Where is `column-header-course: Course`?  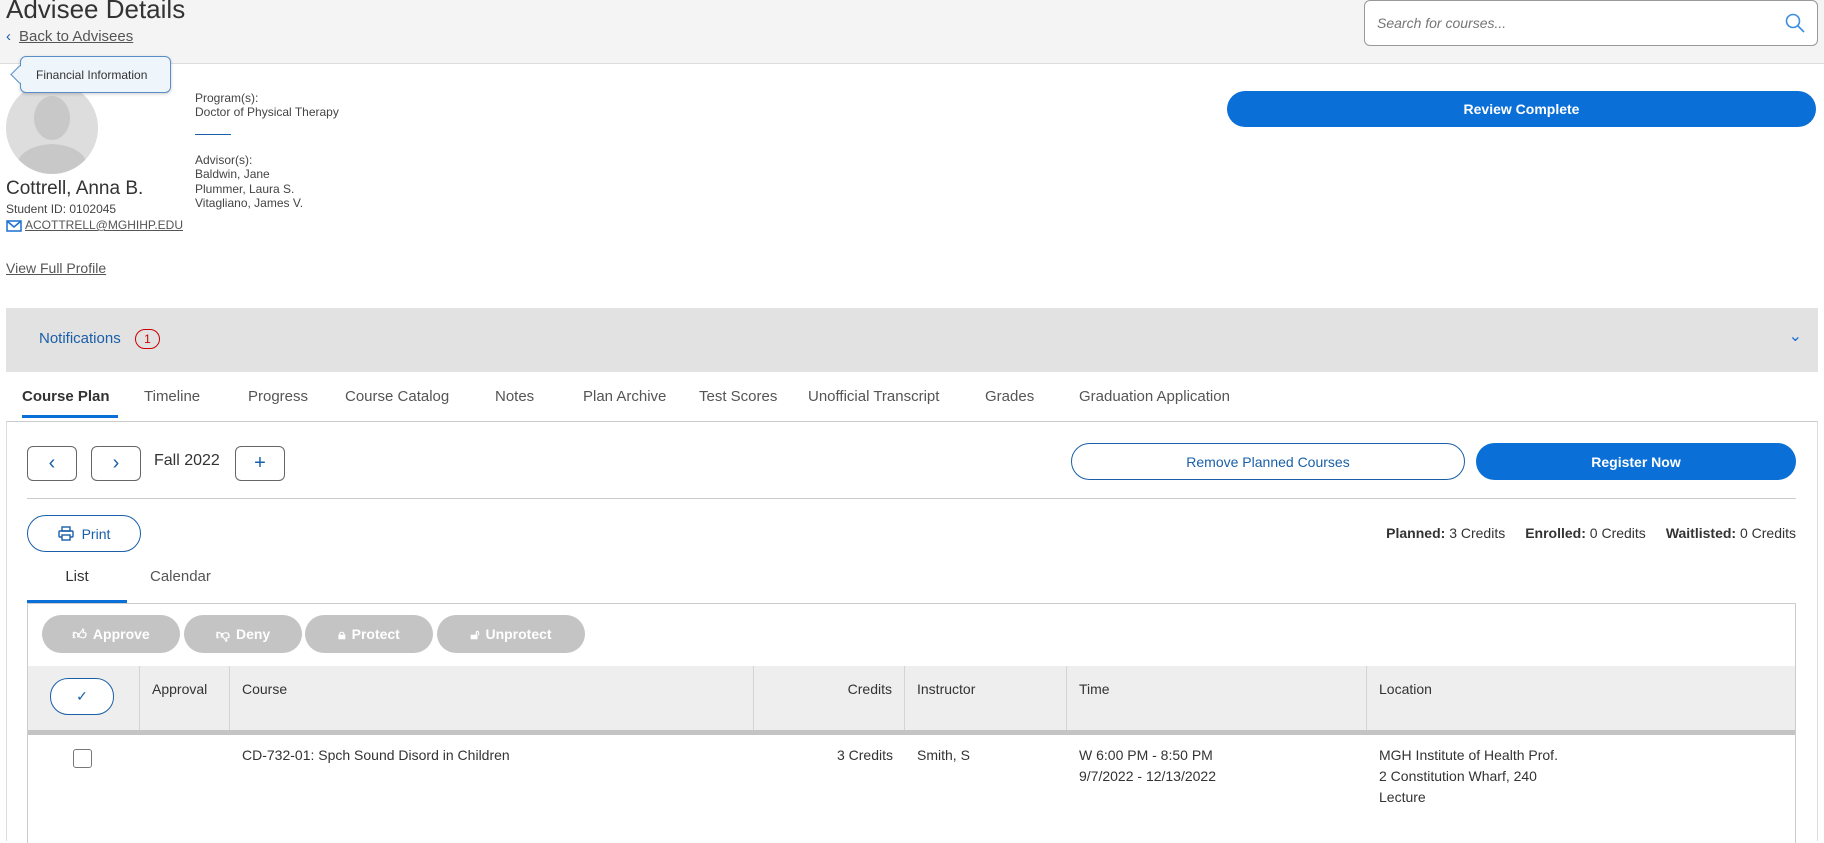 column-header-course: Course is located at coordinates (492, 698).